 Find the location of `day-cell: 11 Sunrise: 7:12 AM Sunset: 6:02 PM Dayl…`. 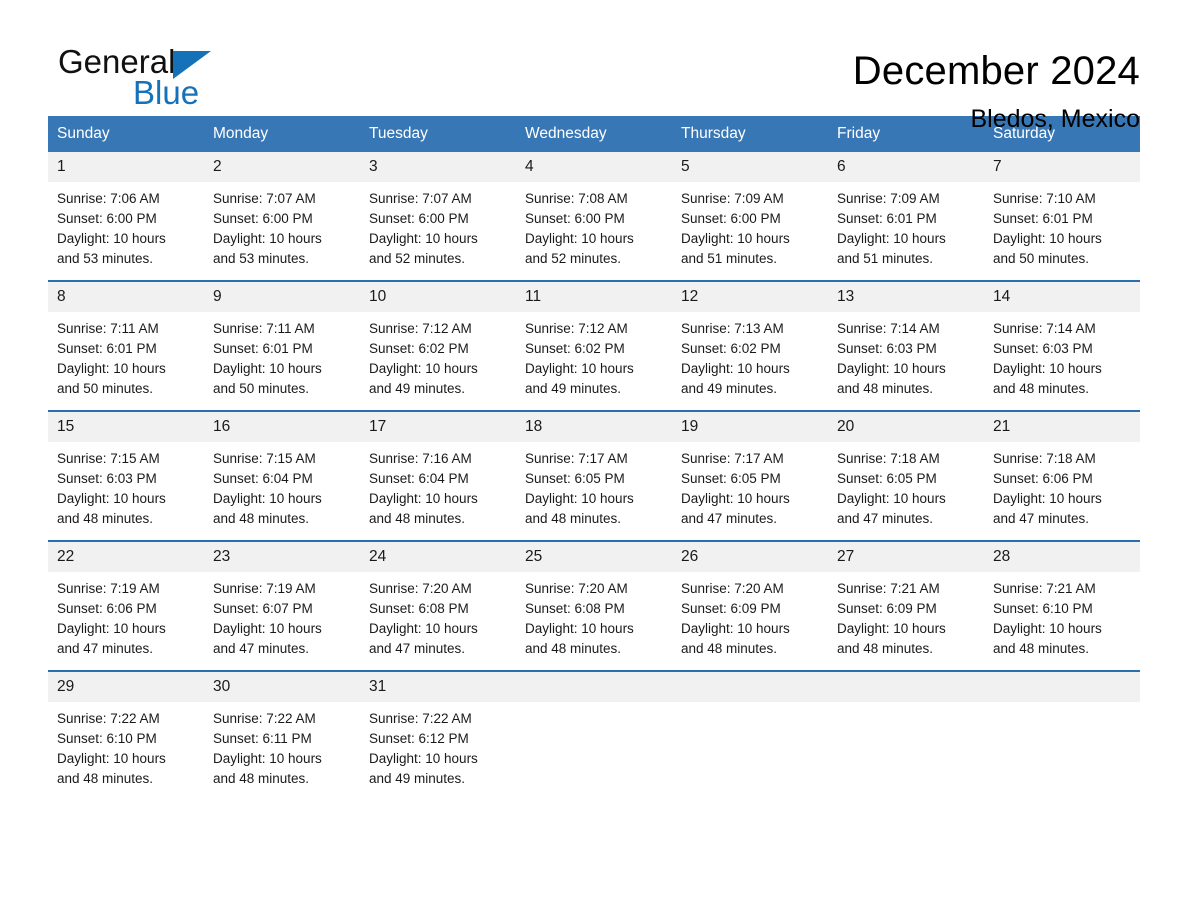

day-cell: 11 Sunrise: 7:12 AM Sunset: 6:02 PM Dayl… is located at coordinates (594, 341).